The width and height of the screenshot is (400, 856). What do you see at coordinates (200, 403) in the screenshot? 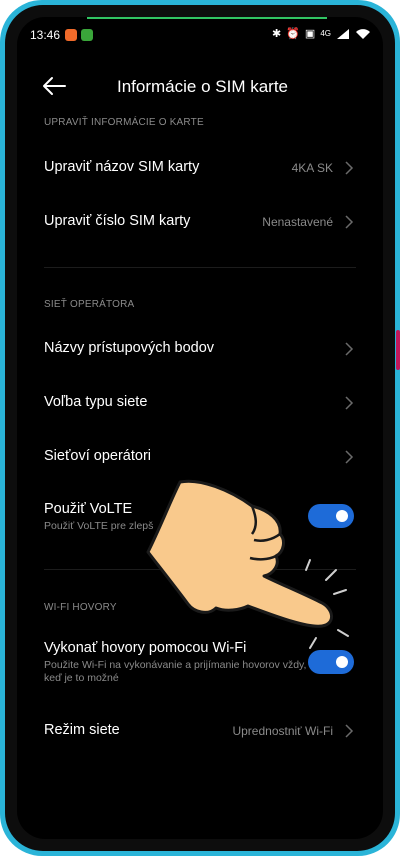
I see `row-network-type: Voľba typu siete` at bounding box center [200, 403].